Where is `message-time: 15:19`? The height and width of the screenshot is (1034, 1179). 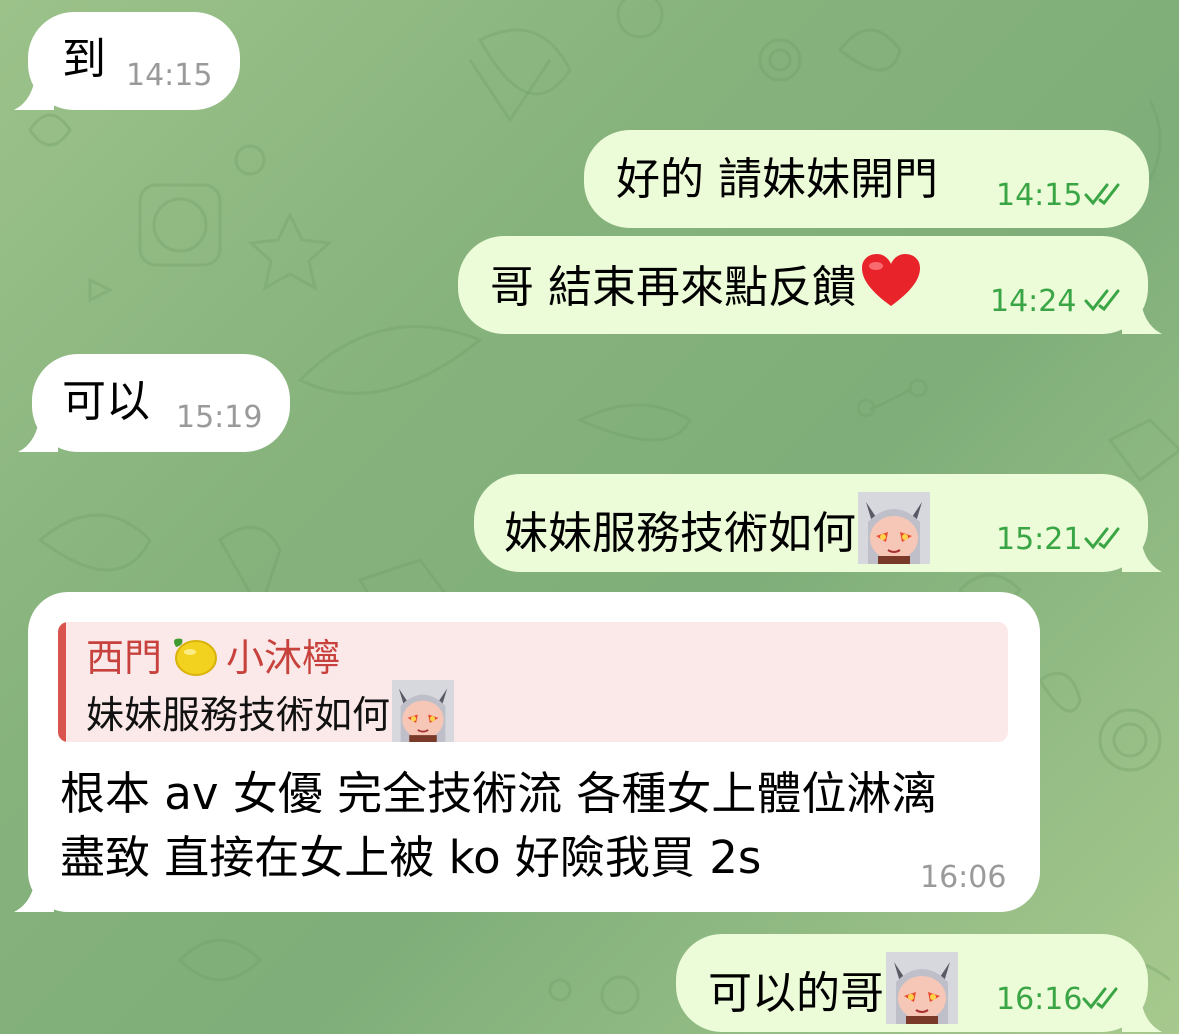
message-time: 15:19 is located at coordinates (219, 417).